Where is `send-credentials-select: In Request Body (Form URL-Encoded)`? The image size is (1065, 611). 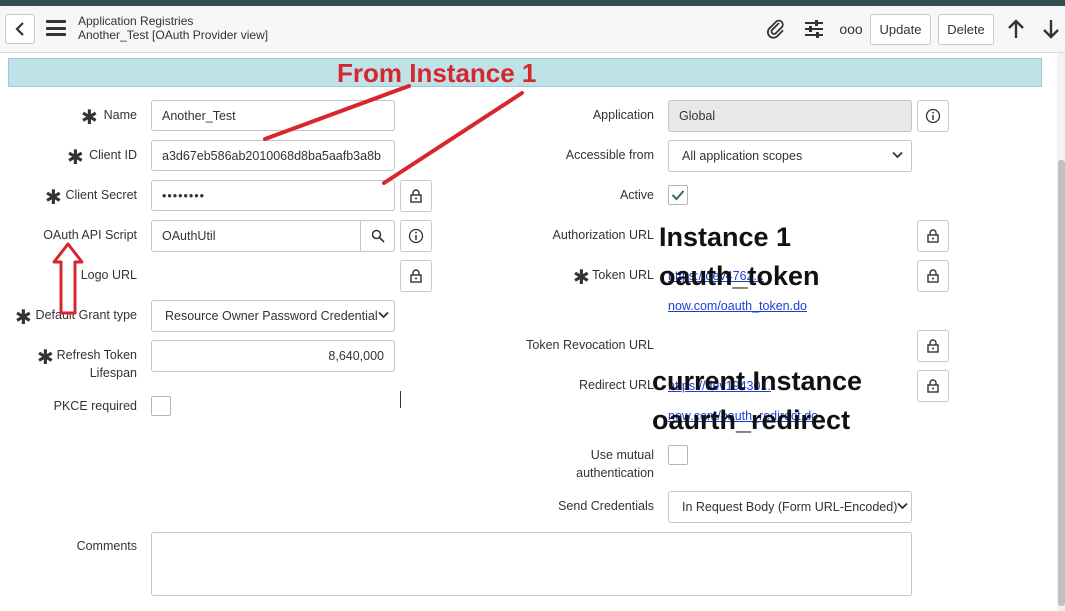
send-credentials-select: In Request Body (Form URL-Encoded) is located at coordinates (790, 507).